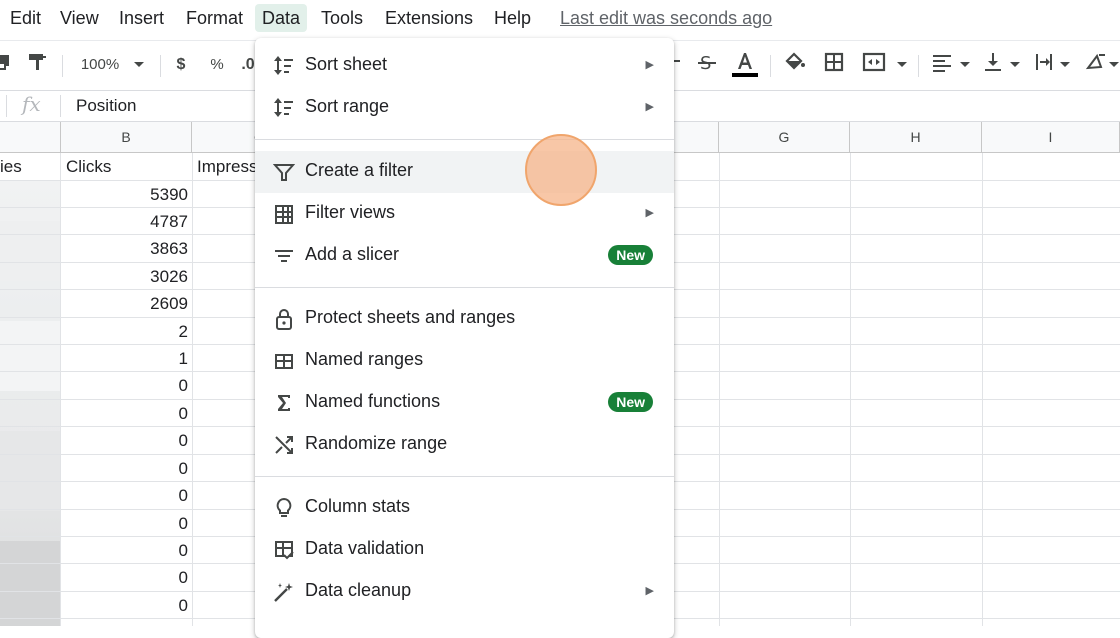  Describe the element at coordinates (512, 18) in the screenshot. I see `menu-help: Help` at that location.